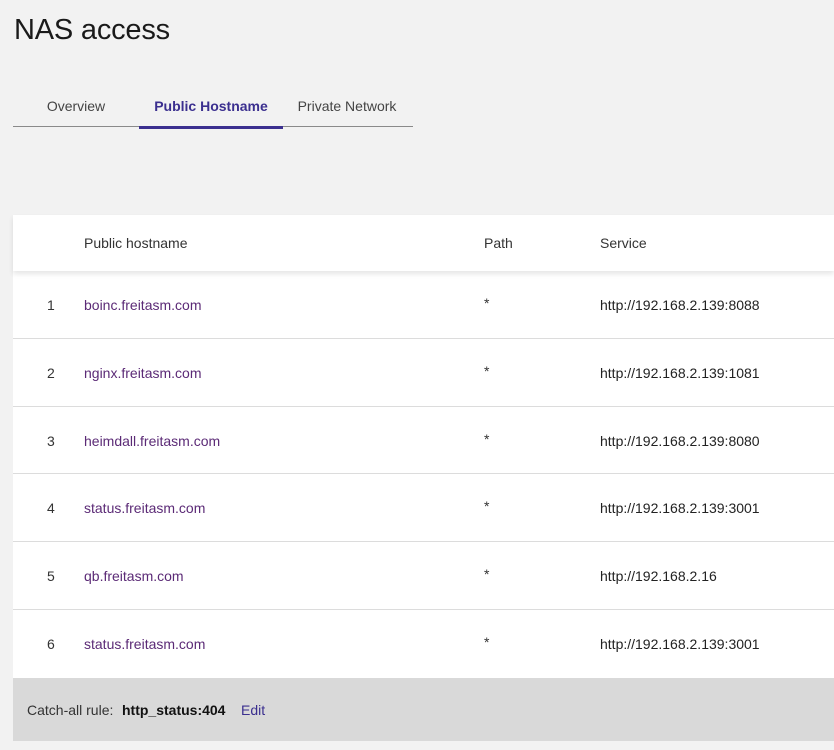 This screenshot has width=834, height=750. What do you see at coordinates (51, 576) in the screenshot?
I see `row-number: 5` at bounding box center [51, 576].